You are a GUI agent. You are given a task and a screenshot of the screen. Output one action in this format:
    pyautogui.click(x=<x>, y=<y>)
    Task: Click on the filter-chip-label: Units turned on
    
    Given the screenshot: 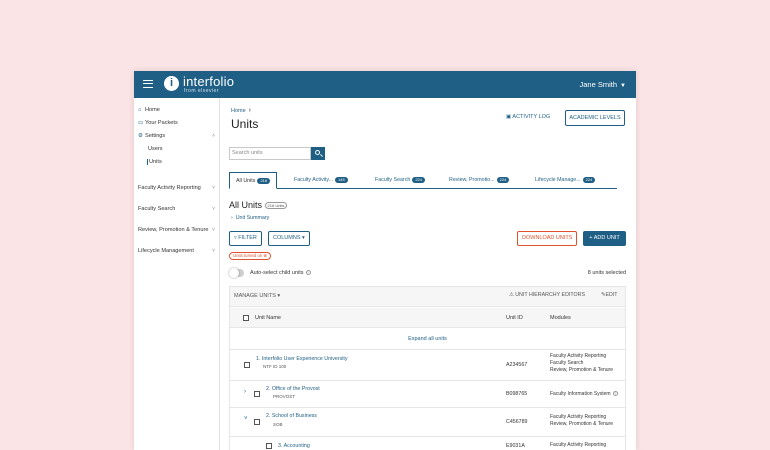 What is the action you would take?
    pyautogui.click(x=248, y=255)
    